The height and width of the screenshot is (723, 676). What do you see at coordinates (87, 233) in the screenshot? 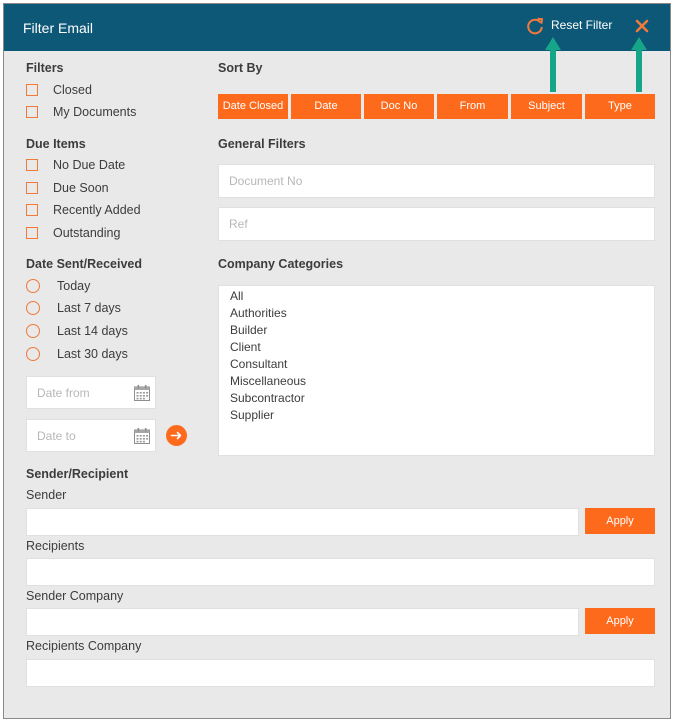
I see `checkbox-label: Outstanding` at bounding box center [87, 233].